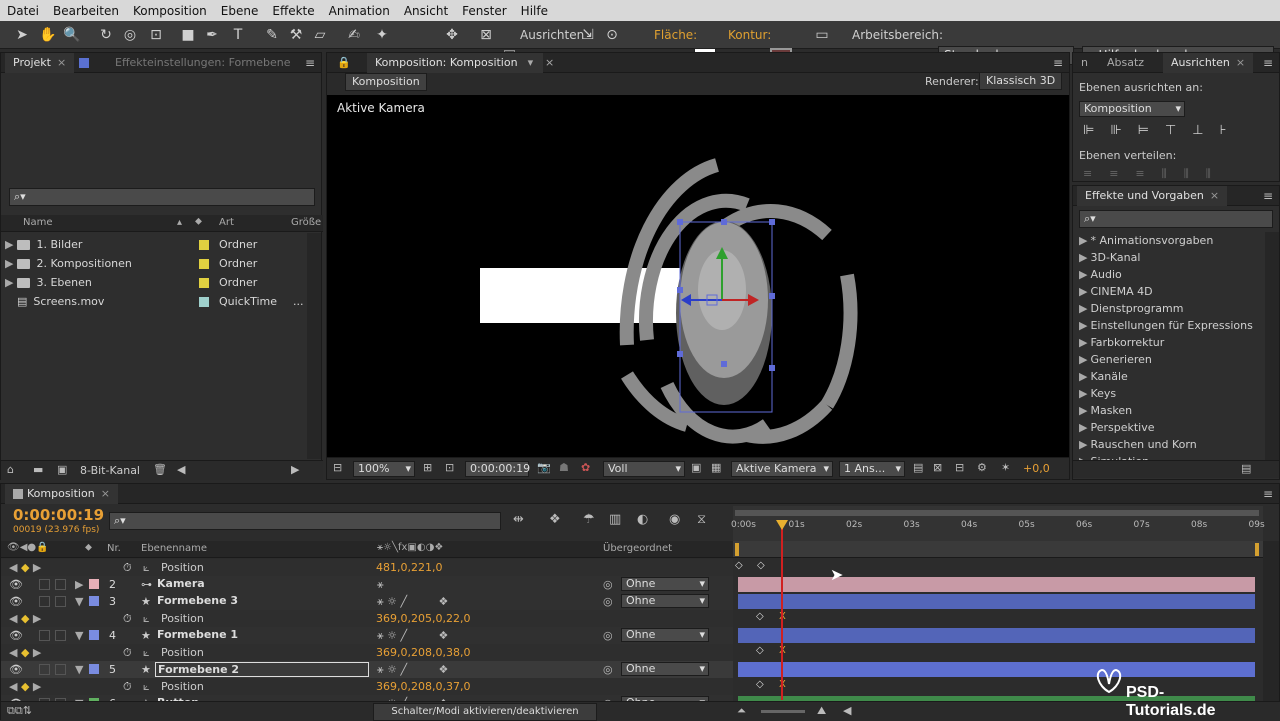 The width and height of the screenshot is (1280, 721). Describe the element at coordinates (589, 519) in the screenshot. I see `hide-shy-icon: ☂` at that location.